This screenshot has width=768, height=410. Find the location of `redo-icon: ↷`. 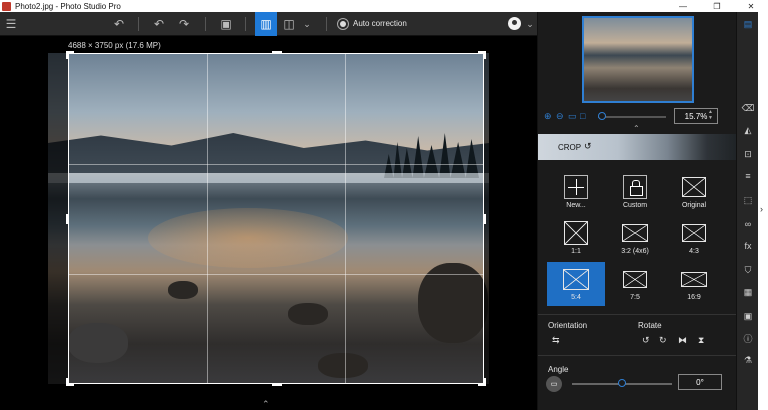

redo-icon: ↷ is located at coordinates (184, 24).